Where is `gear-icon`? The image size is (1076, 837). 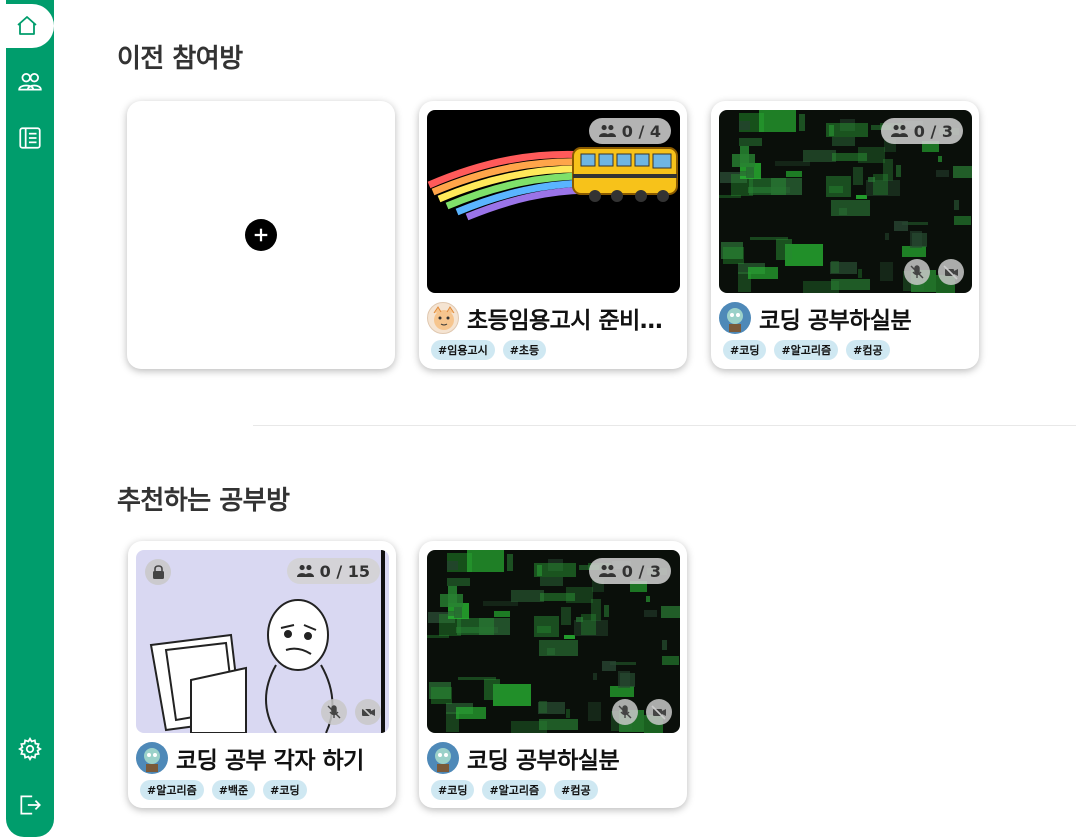 gear-icon is located at coordinates (30, 749).